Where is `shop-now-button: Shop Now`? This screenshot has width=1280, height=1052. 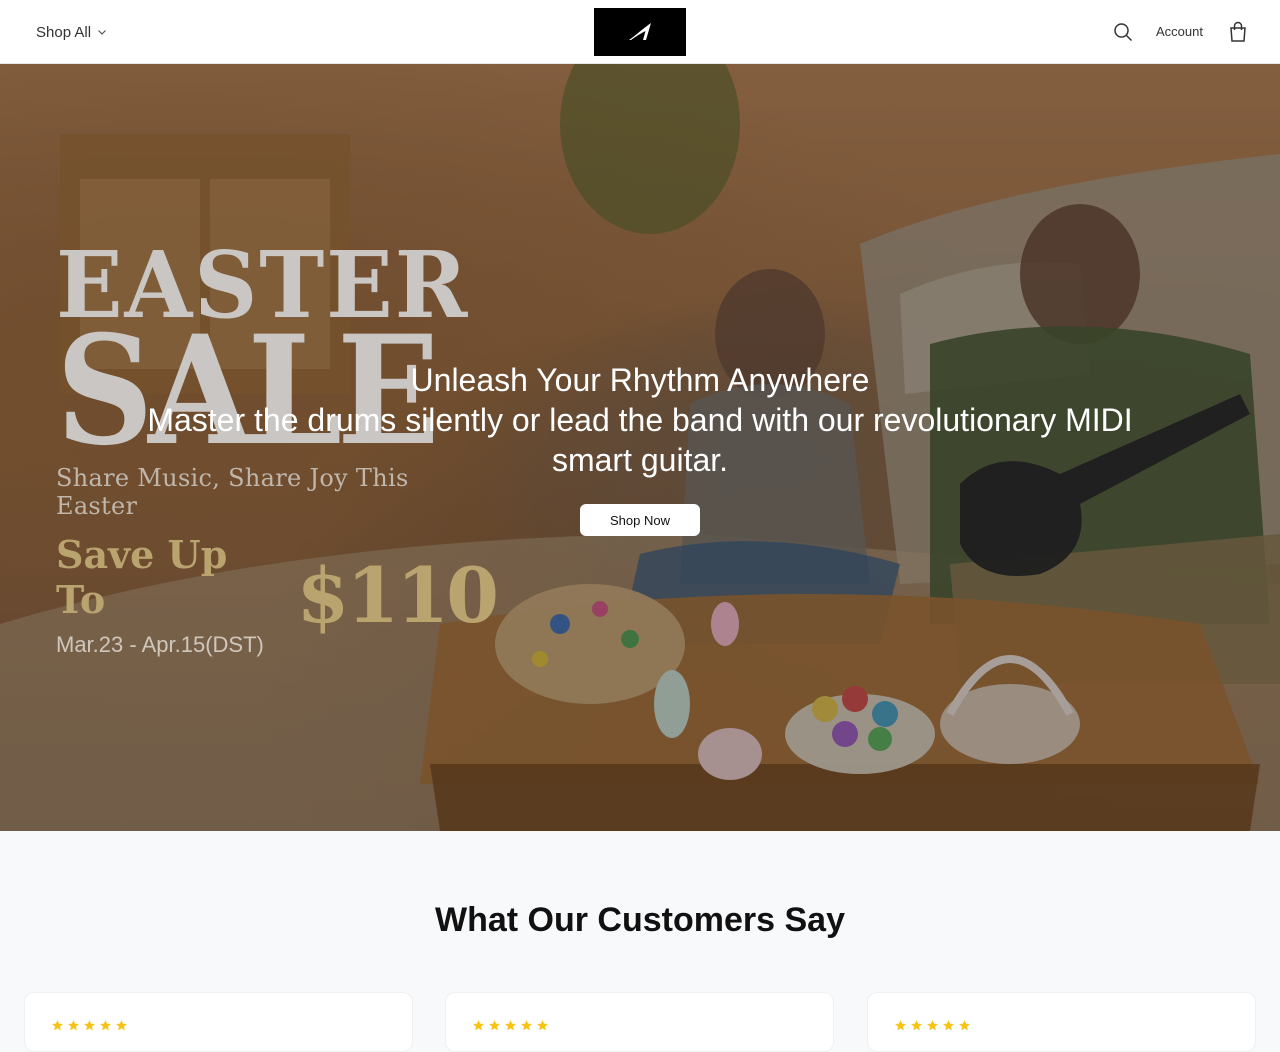 shop-now-button: Shop Now is located at coordinates (640, 520).